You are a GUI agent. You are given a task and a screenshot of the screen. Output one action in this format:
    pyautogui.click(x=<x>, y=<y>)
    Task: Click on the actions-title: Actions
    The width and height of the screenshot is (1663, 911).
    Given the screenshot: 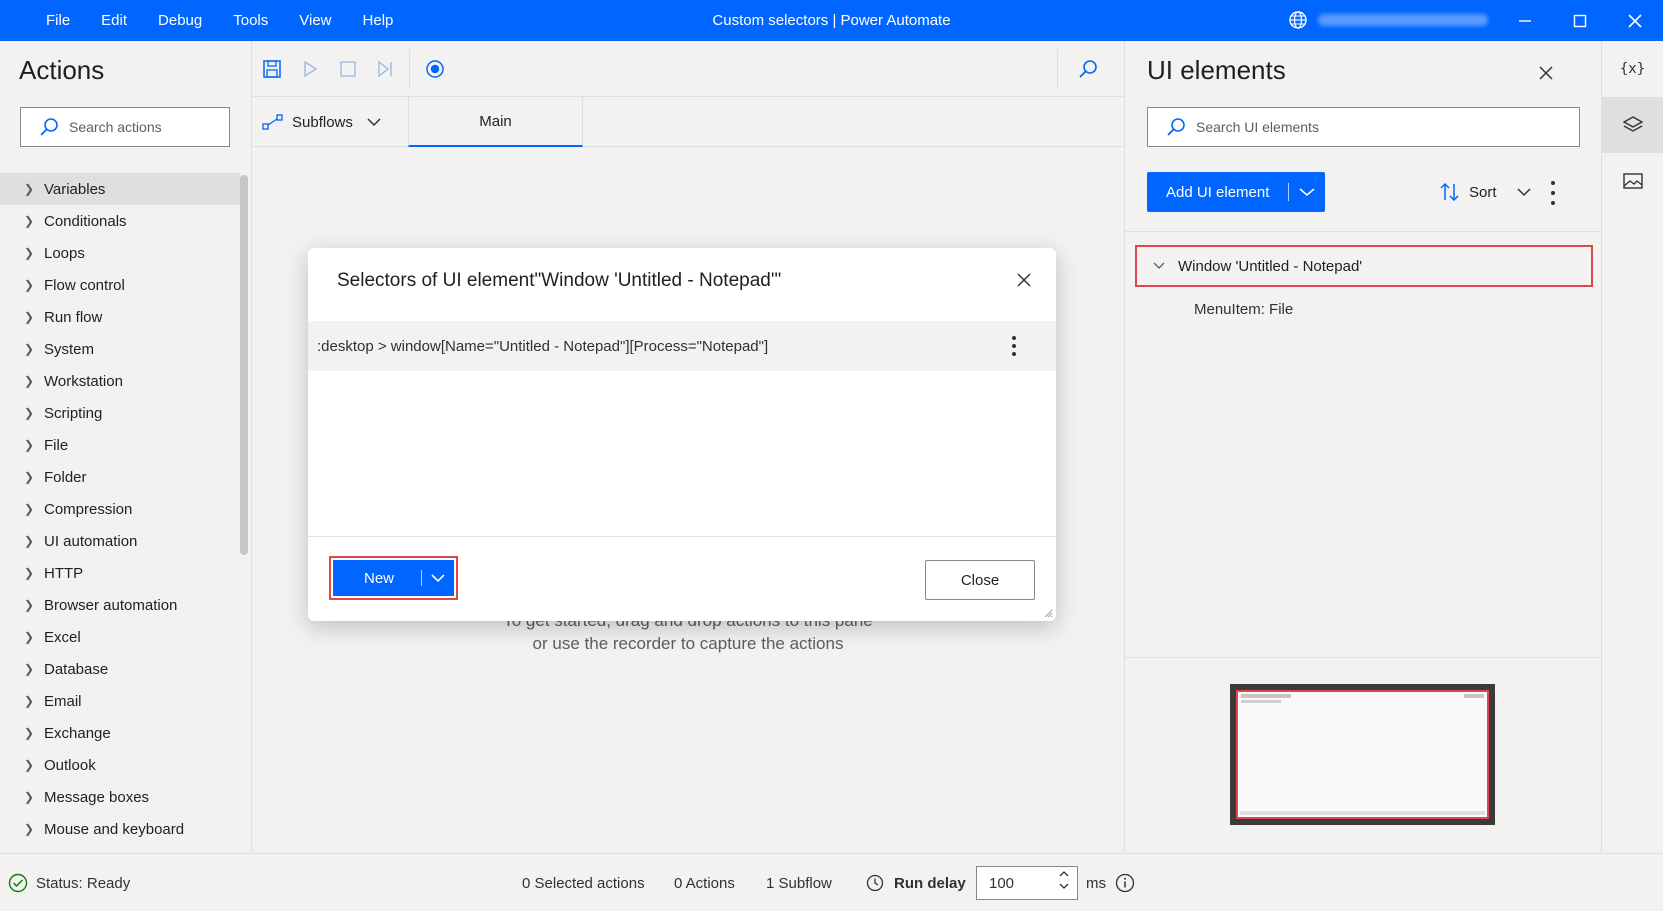 What is the action you would take?
    pyautogui.click(x=62, y=70)
    